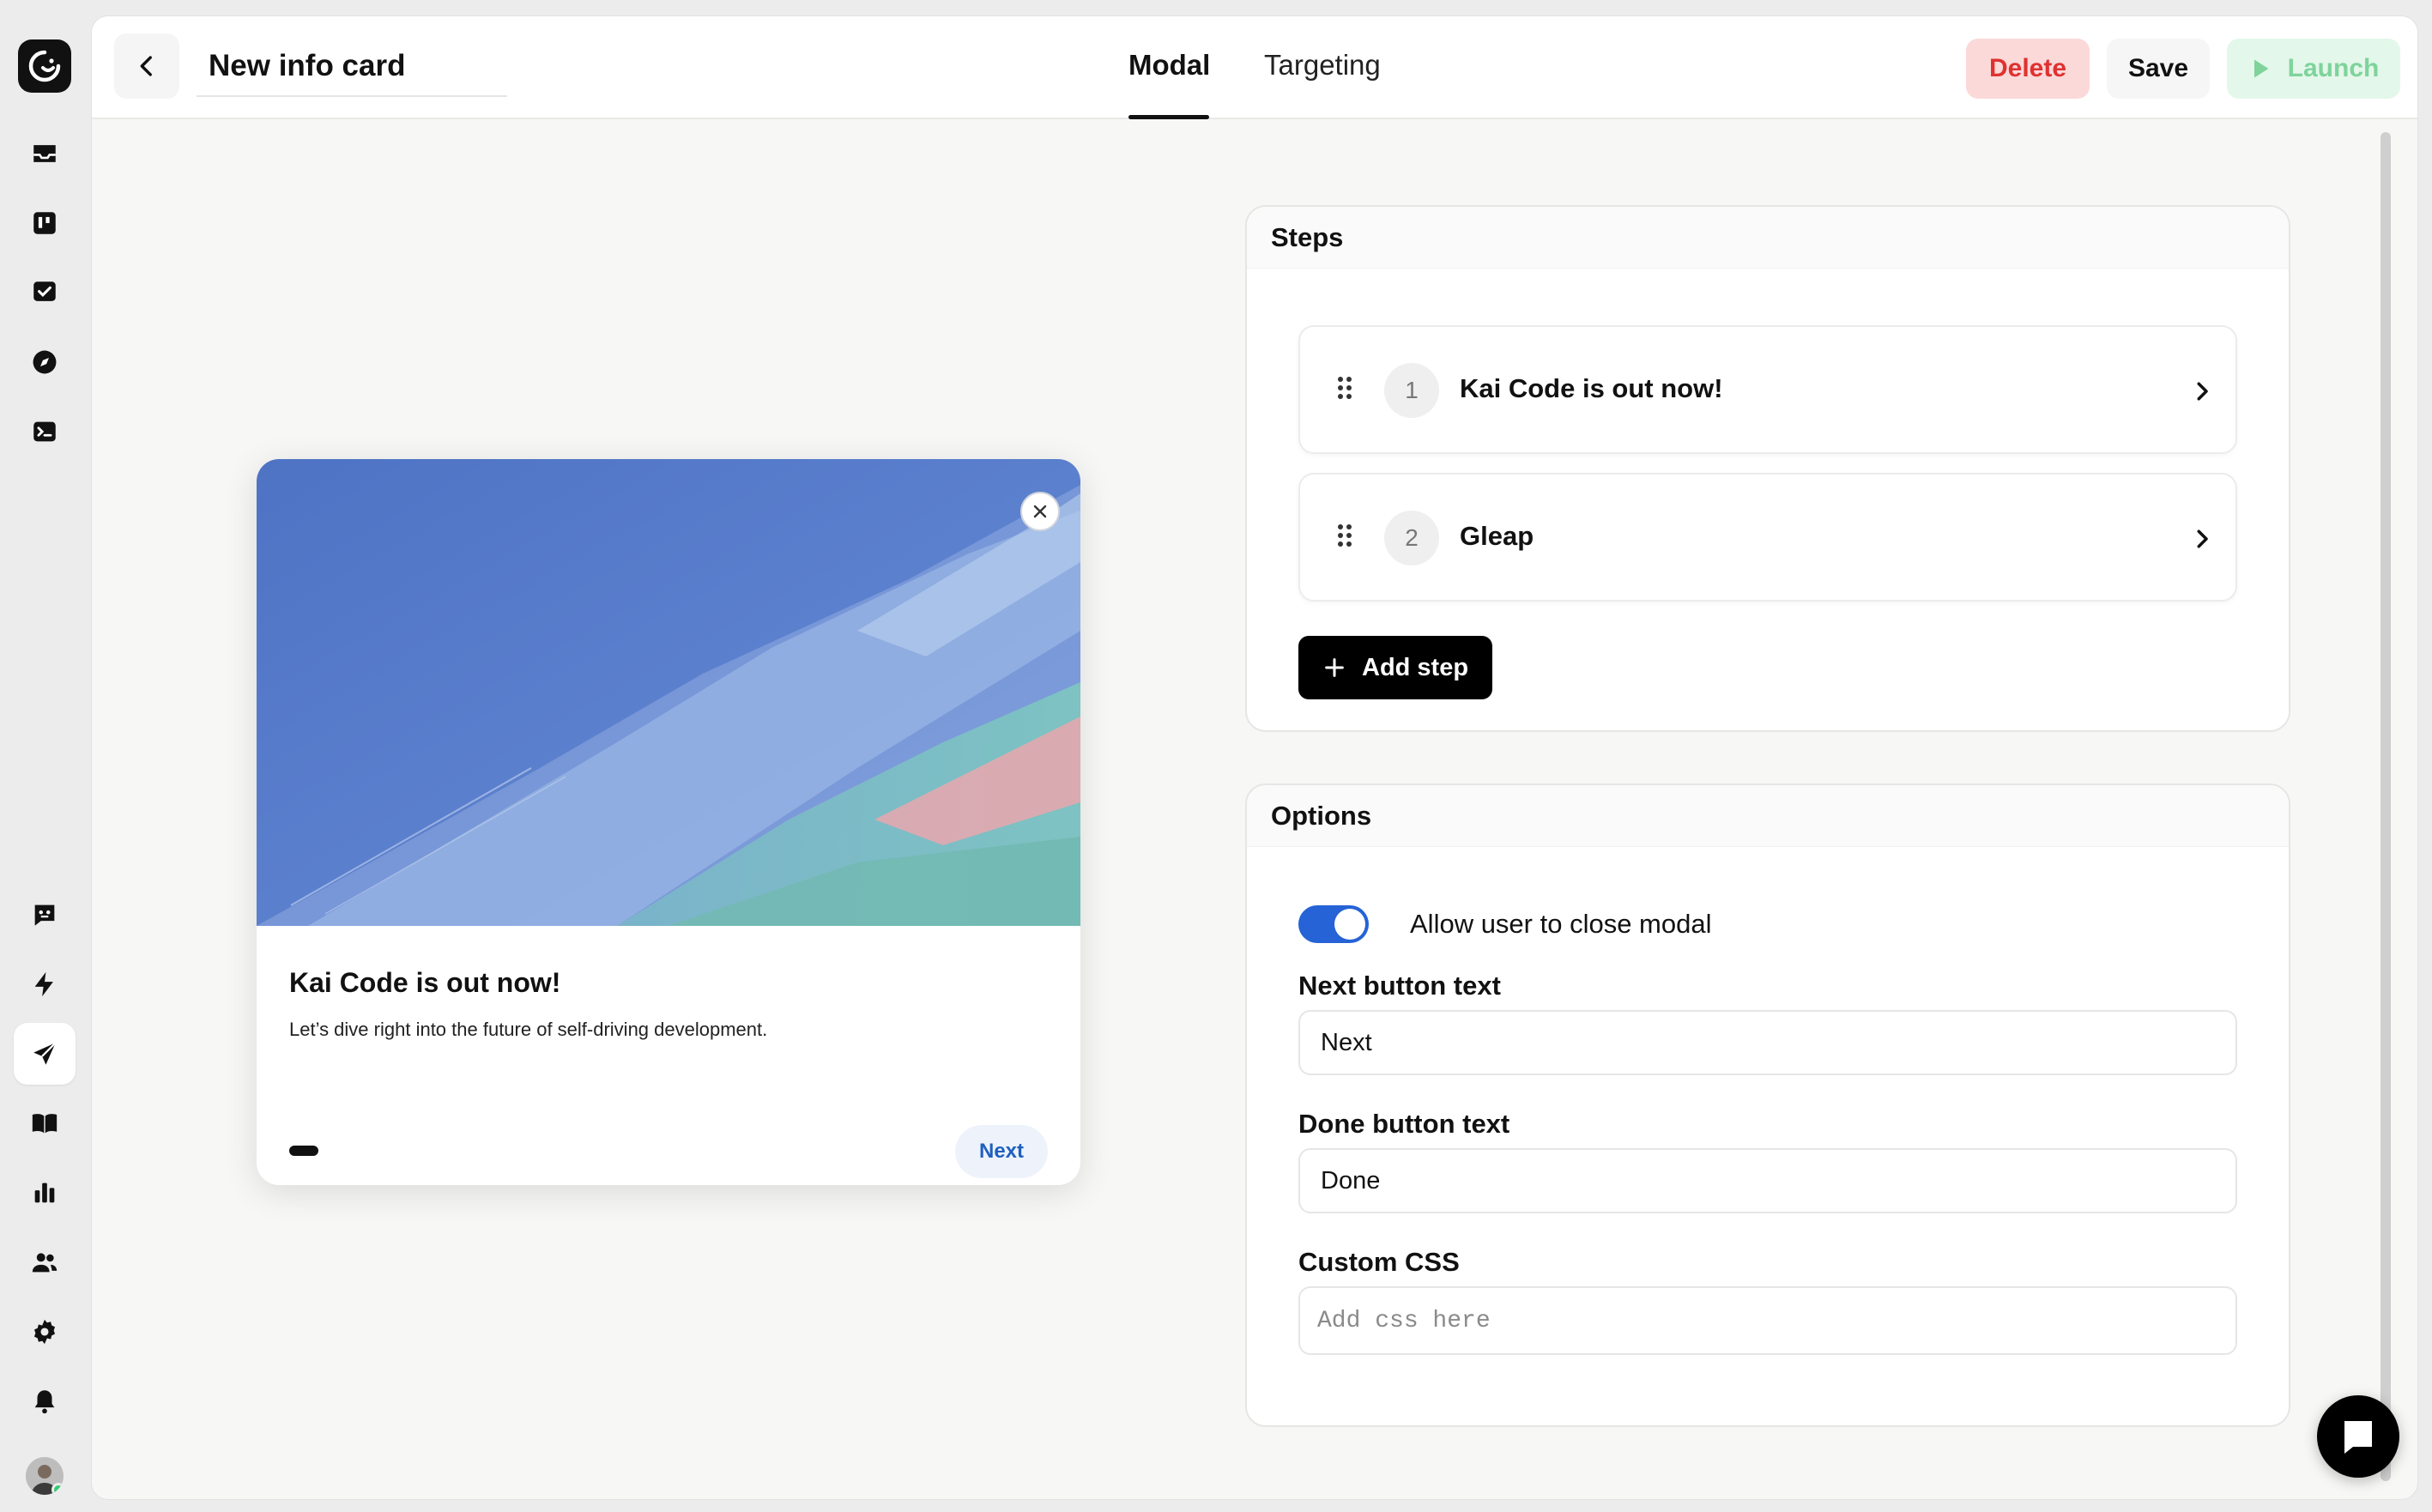 The height and width of the screenshot is (1512, 2432). What do you see at coordinates (45, 1123) in the screenshot?
I see `book-icon` at bounding box center [45, 1123].